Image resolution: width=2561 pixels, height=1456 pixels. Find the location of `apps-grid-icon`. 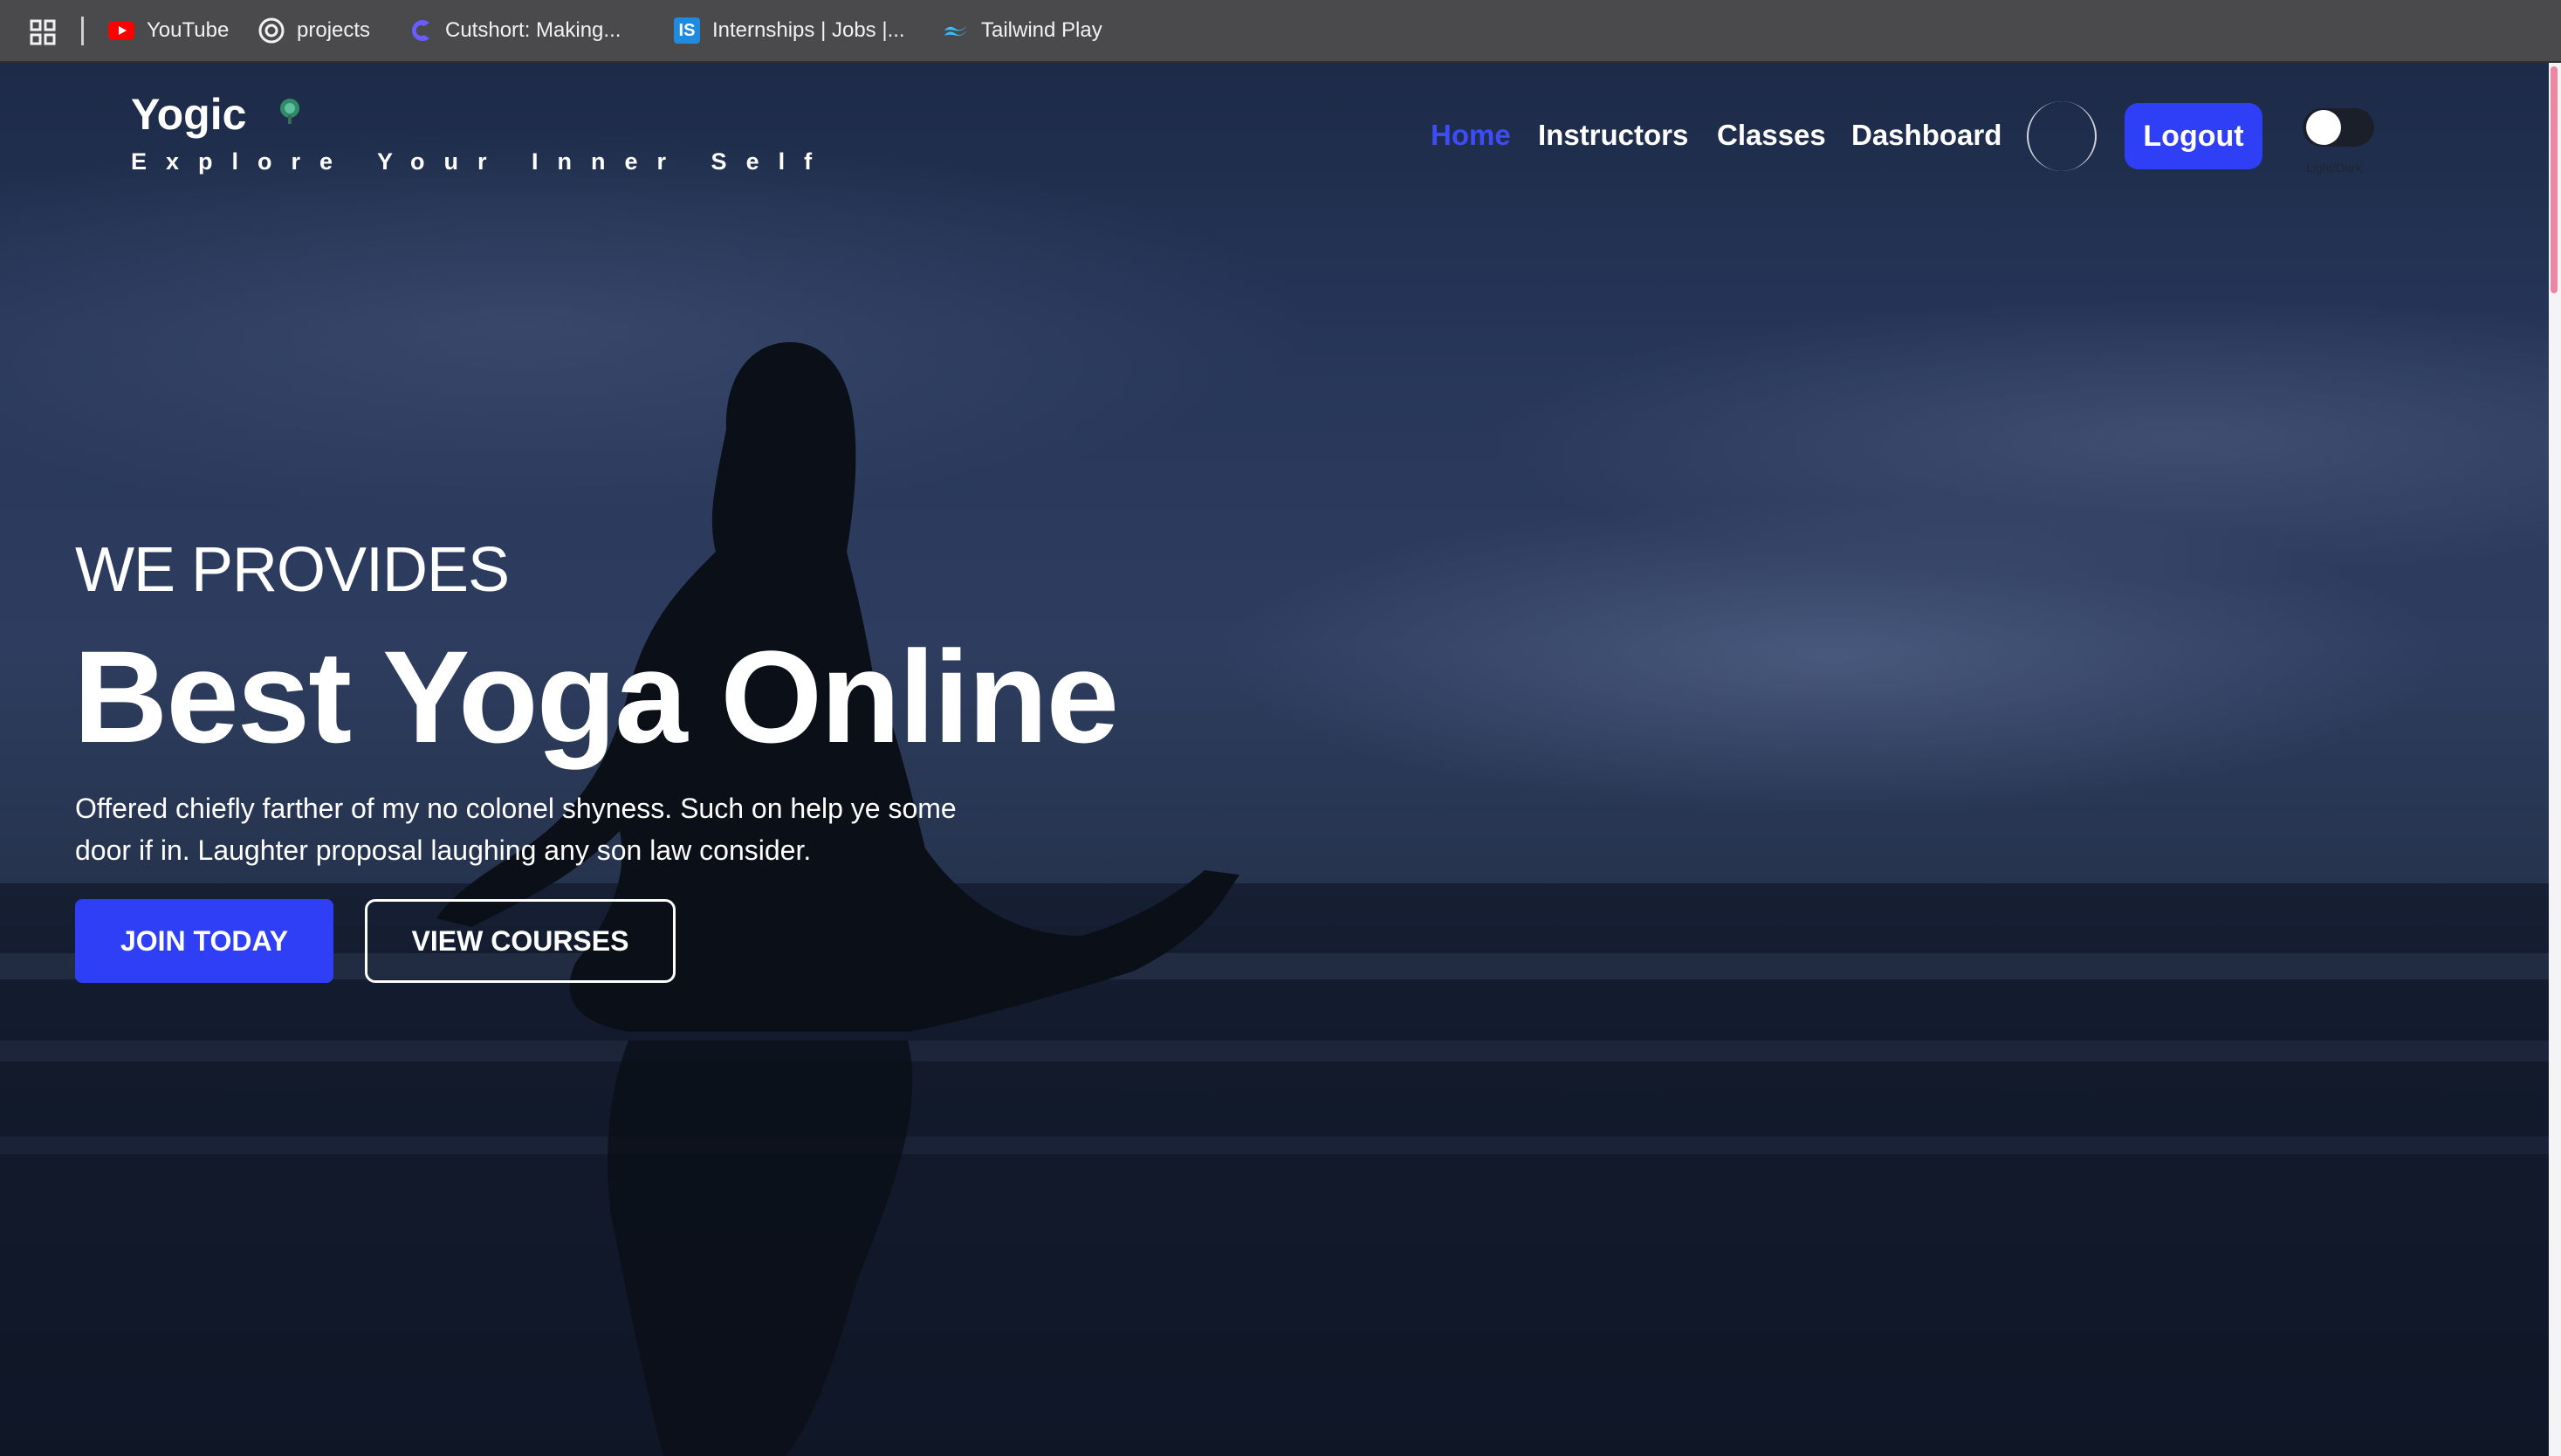

apps-grid-icon is located at coordinates (43, 32).